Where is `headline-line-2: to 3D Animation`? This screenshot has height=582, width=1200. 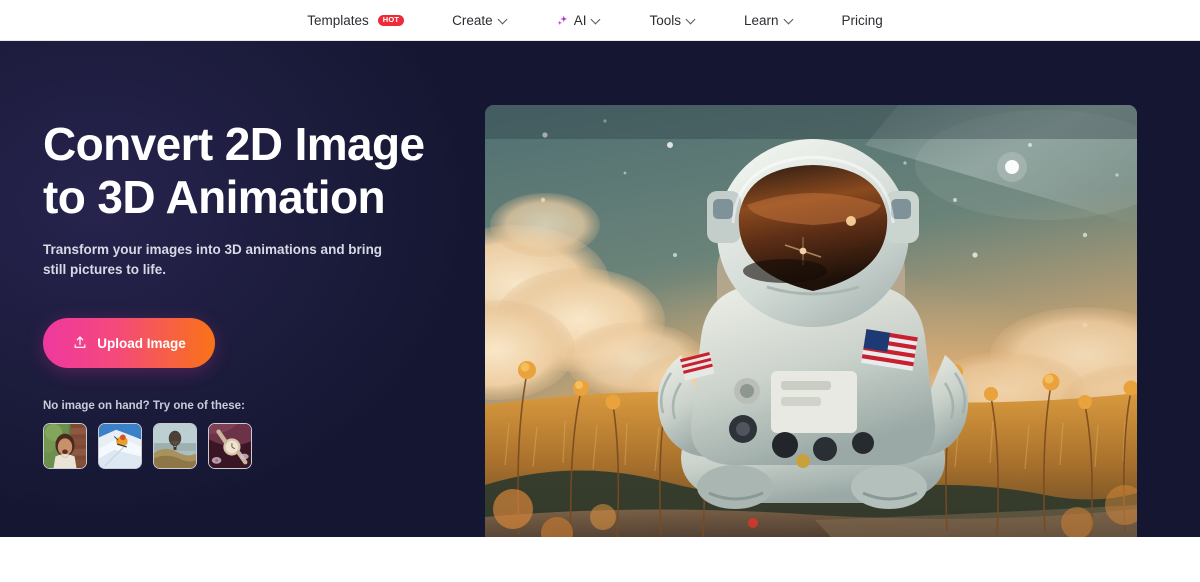
headline-line-2: to 3D Animation is located at coordinates (214, 197).